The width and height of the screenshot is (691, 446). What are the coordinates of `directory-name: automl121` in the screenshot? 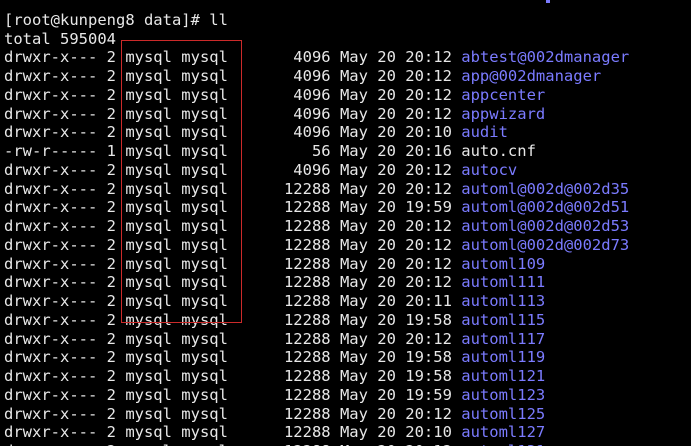 It's located at (503, 376).